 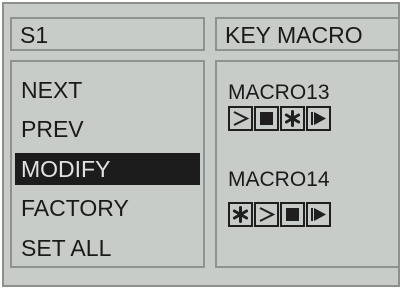 I want to click on macro-label: MACRO13, so click(x=279, y=92).